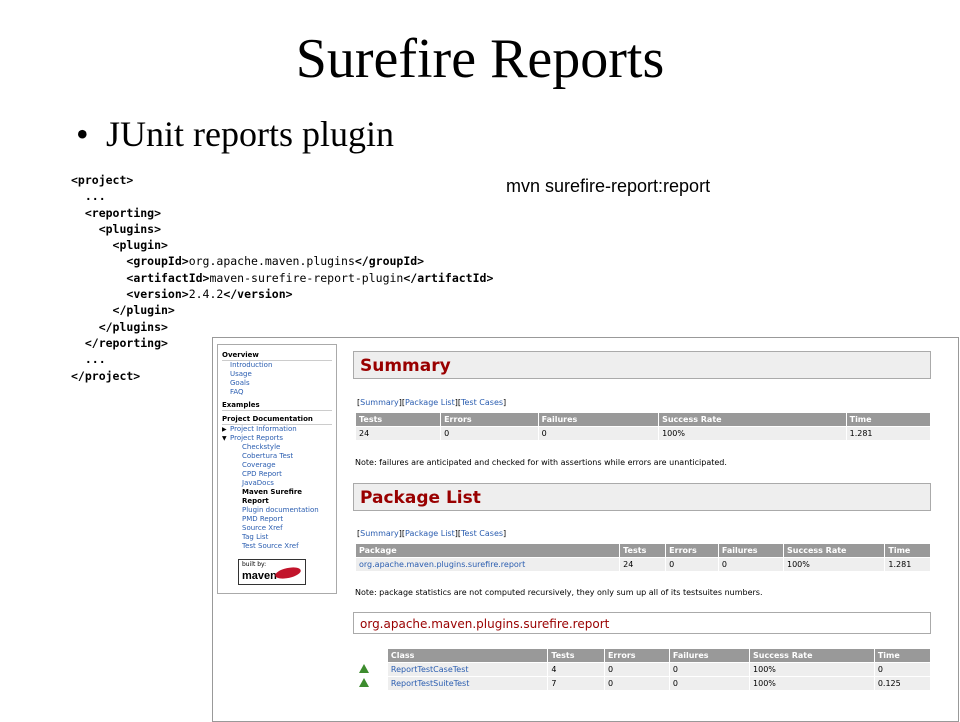 Image resolution: width=960 pixels, height=722 pixels. Describe the element at coordinates (277, 528) in the screenshot. I see `sidebar-item-source-xref: Source Xref` at that location.